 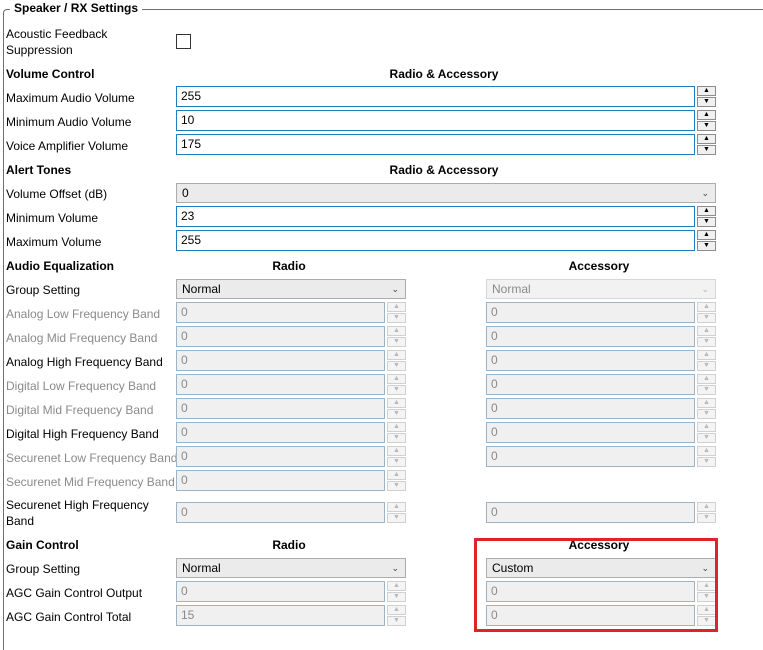 I want to click on voice-amp-volume-spinner: 175 ▲ ▼, so click(x=446, y=144).